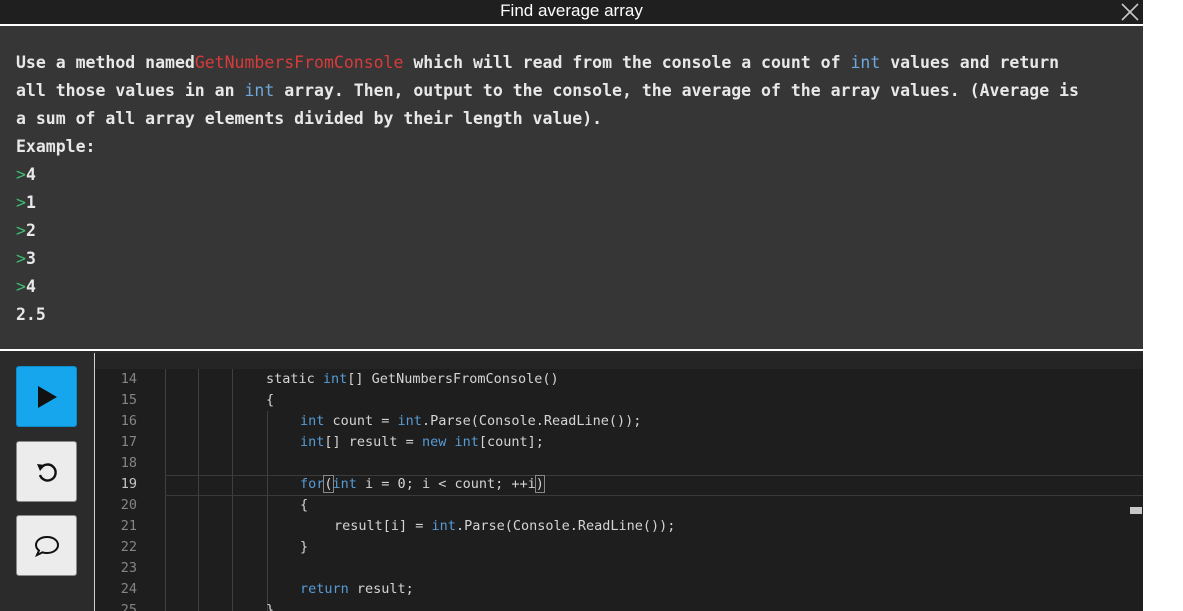 This screenshot has height=611, width=1183. I want to click on line-number: 14, so click(128, 379).